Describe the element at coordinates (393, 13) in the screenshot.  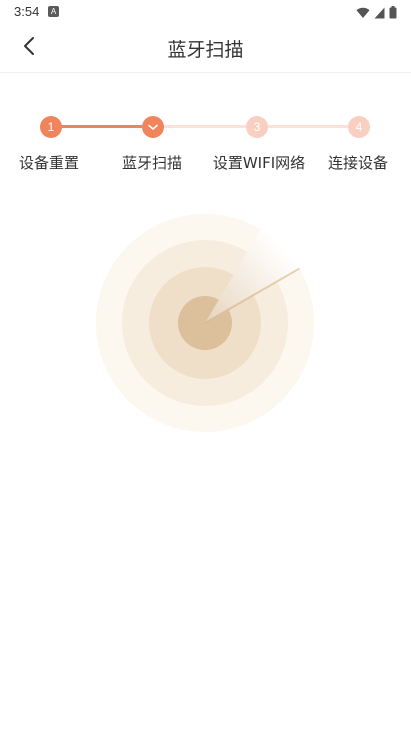
I see `battery-icon` at that location.